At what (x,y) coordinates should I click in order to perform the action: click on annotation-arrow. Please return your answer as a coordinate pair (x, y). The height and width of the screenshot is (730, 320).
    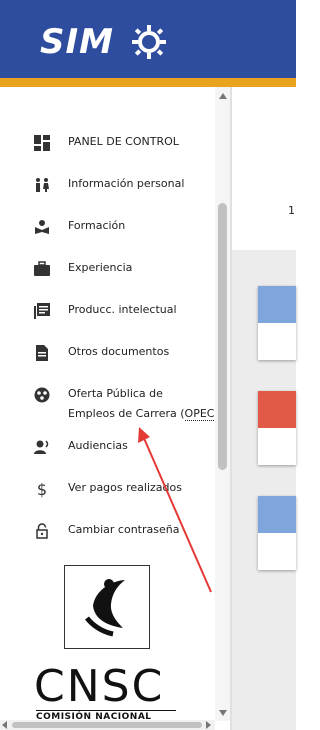
    Looking at the image, I should click on (175, 510).